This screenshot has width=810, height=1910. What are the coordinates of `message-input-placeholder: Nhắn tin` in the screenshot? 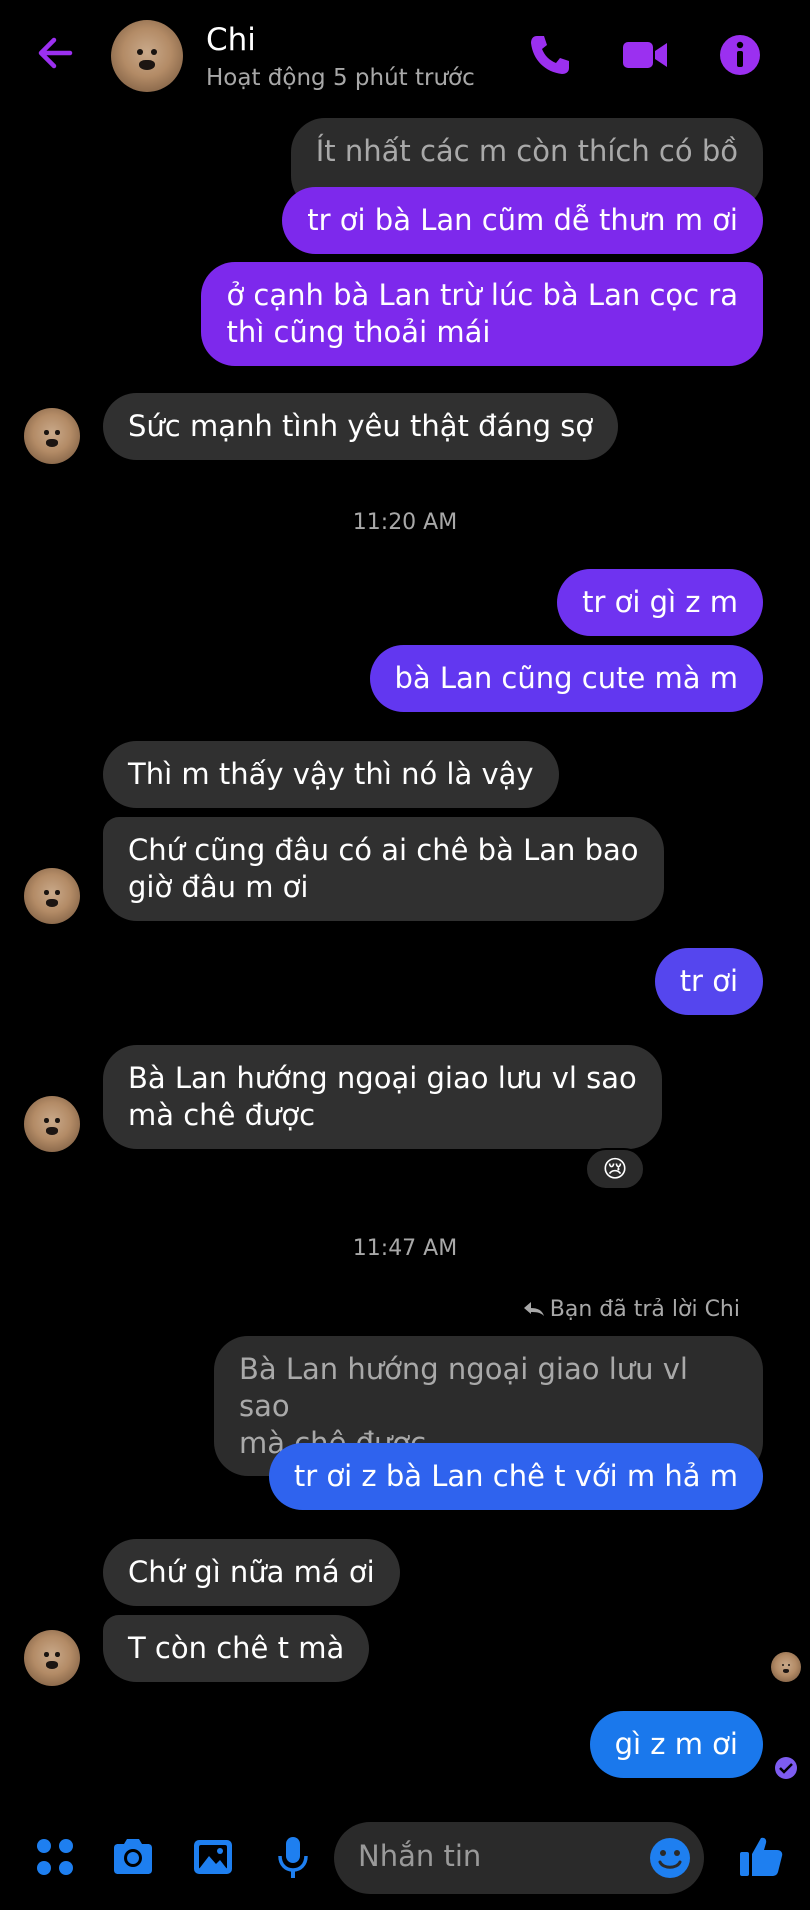 It's located at (420, 1856).